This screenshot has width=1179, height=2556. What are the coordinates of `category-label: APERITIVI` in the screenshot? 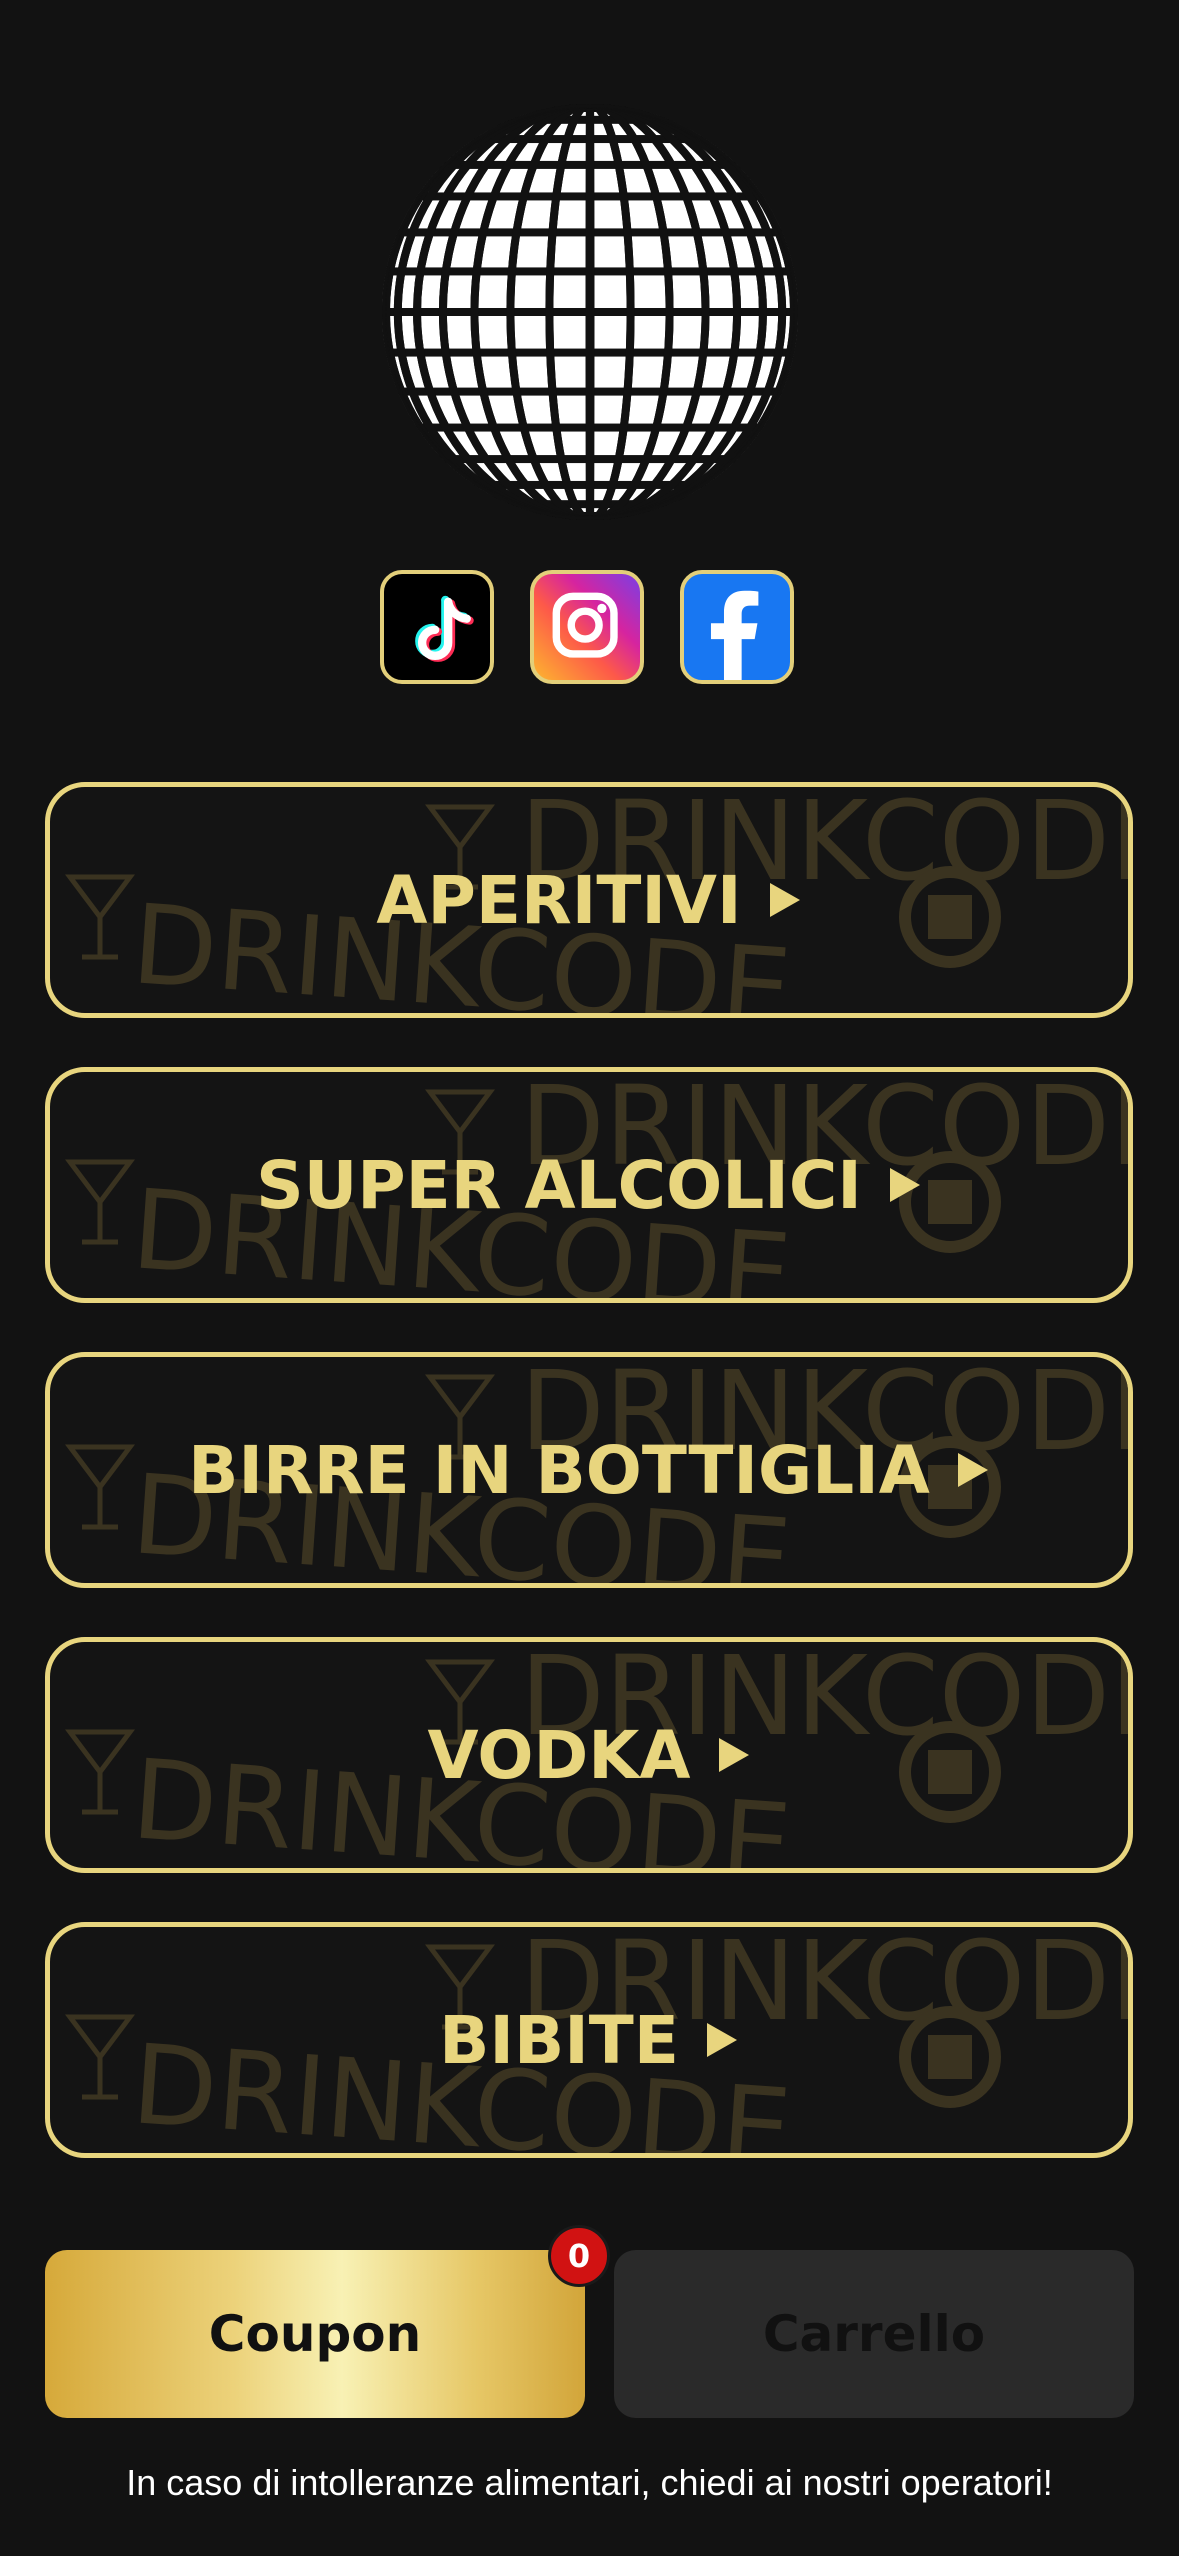 It's located at (559, 900).